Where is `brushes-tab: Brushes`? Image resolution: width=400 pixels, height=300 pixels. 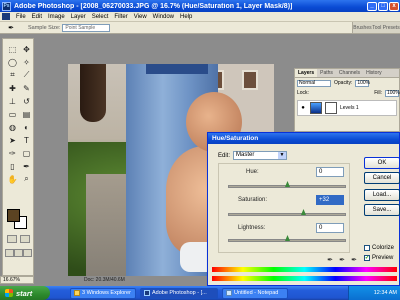 brushes-tab: Brushes is located at coordinates (362, 28).